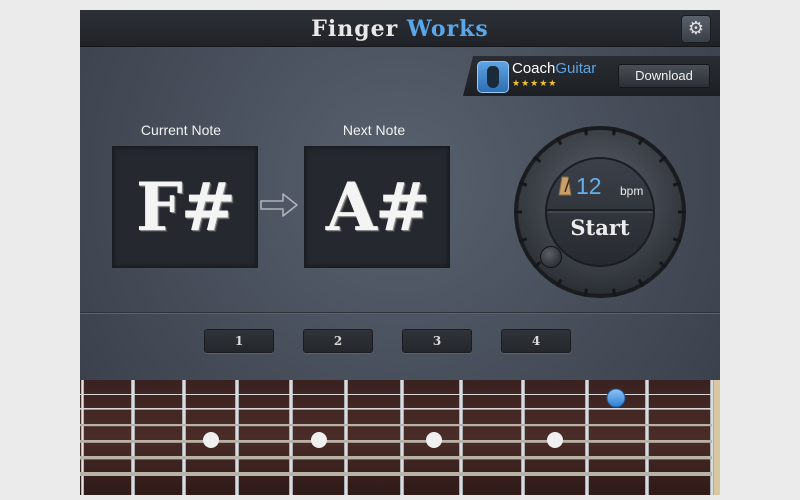 This screenshot has width=800, height=500. Describe the element at coordinates (447, 29) in the screenshot. I see `app-title-word-2: Works` at that location.